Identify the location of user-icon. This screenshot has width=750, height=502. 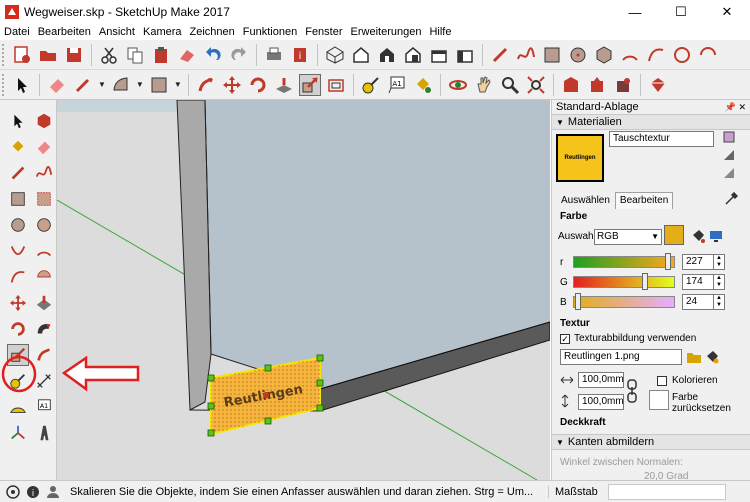
(53, 492).